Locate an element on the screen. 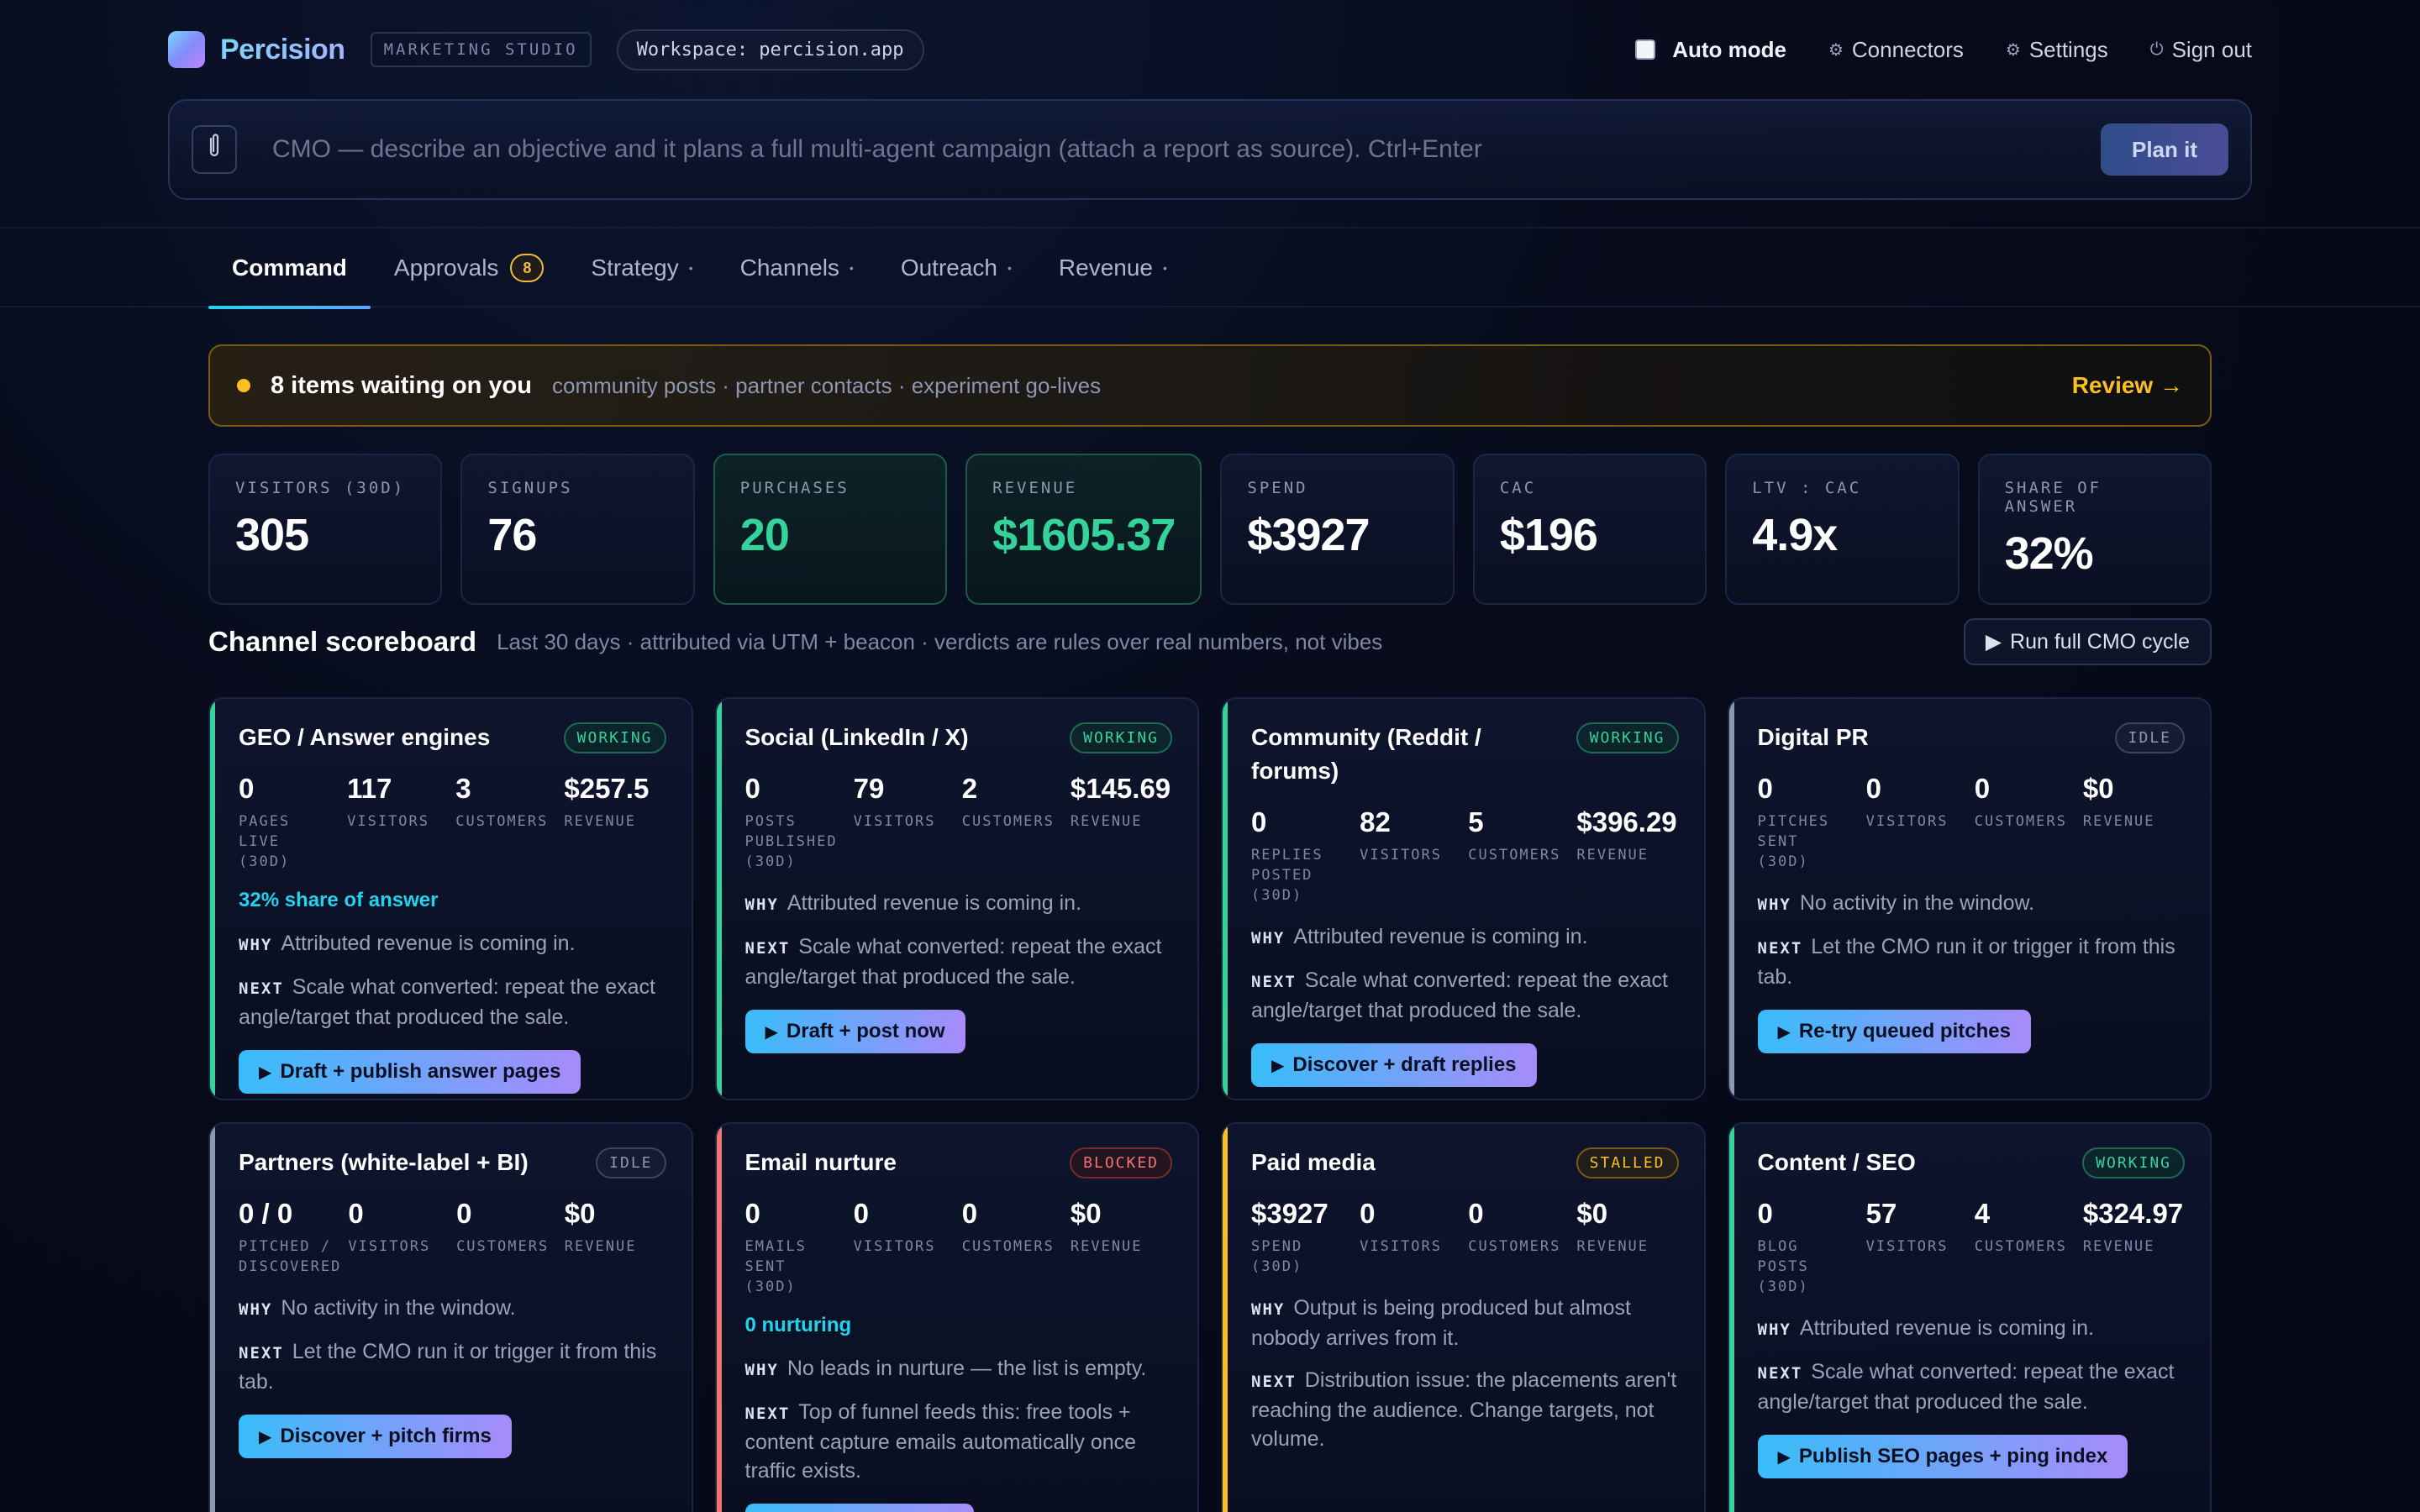  auto-mode-toggle: Auto mode is located at coordinates (1710, 50).